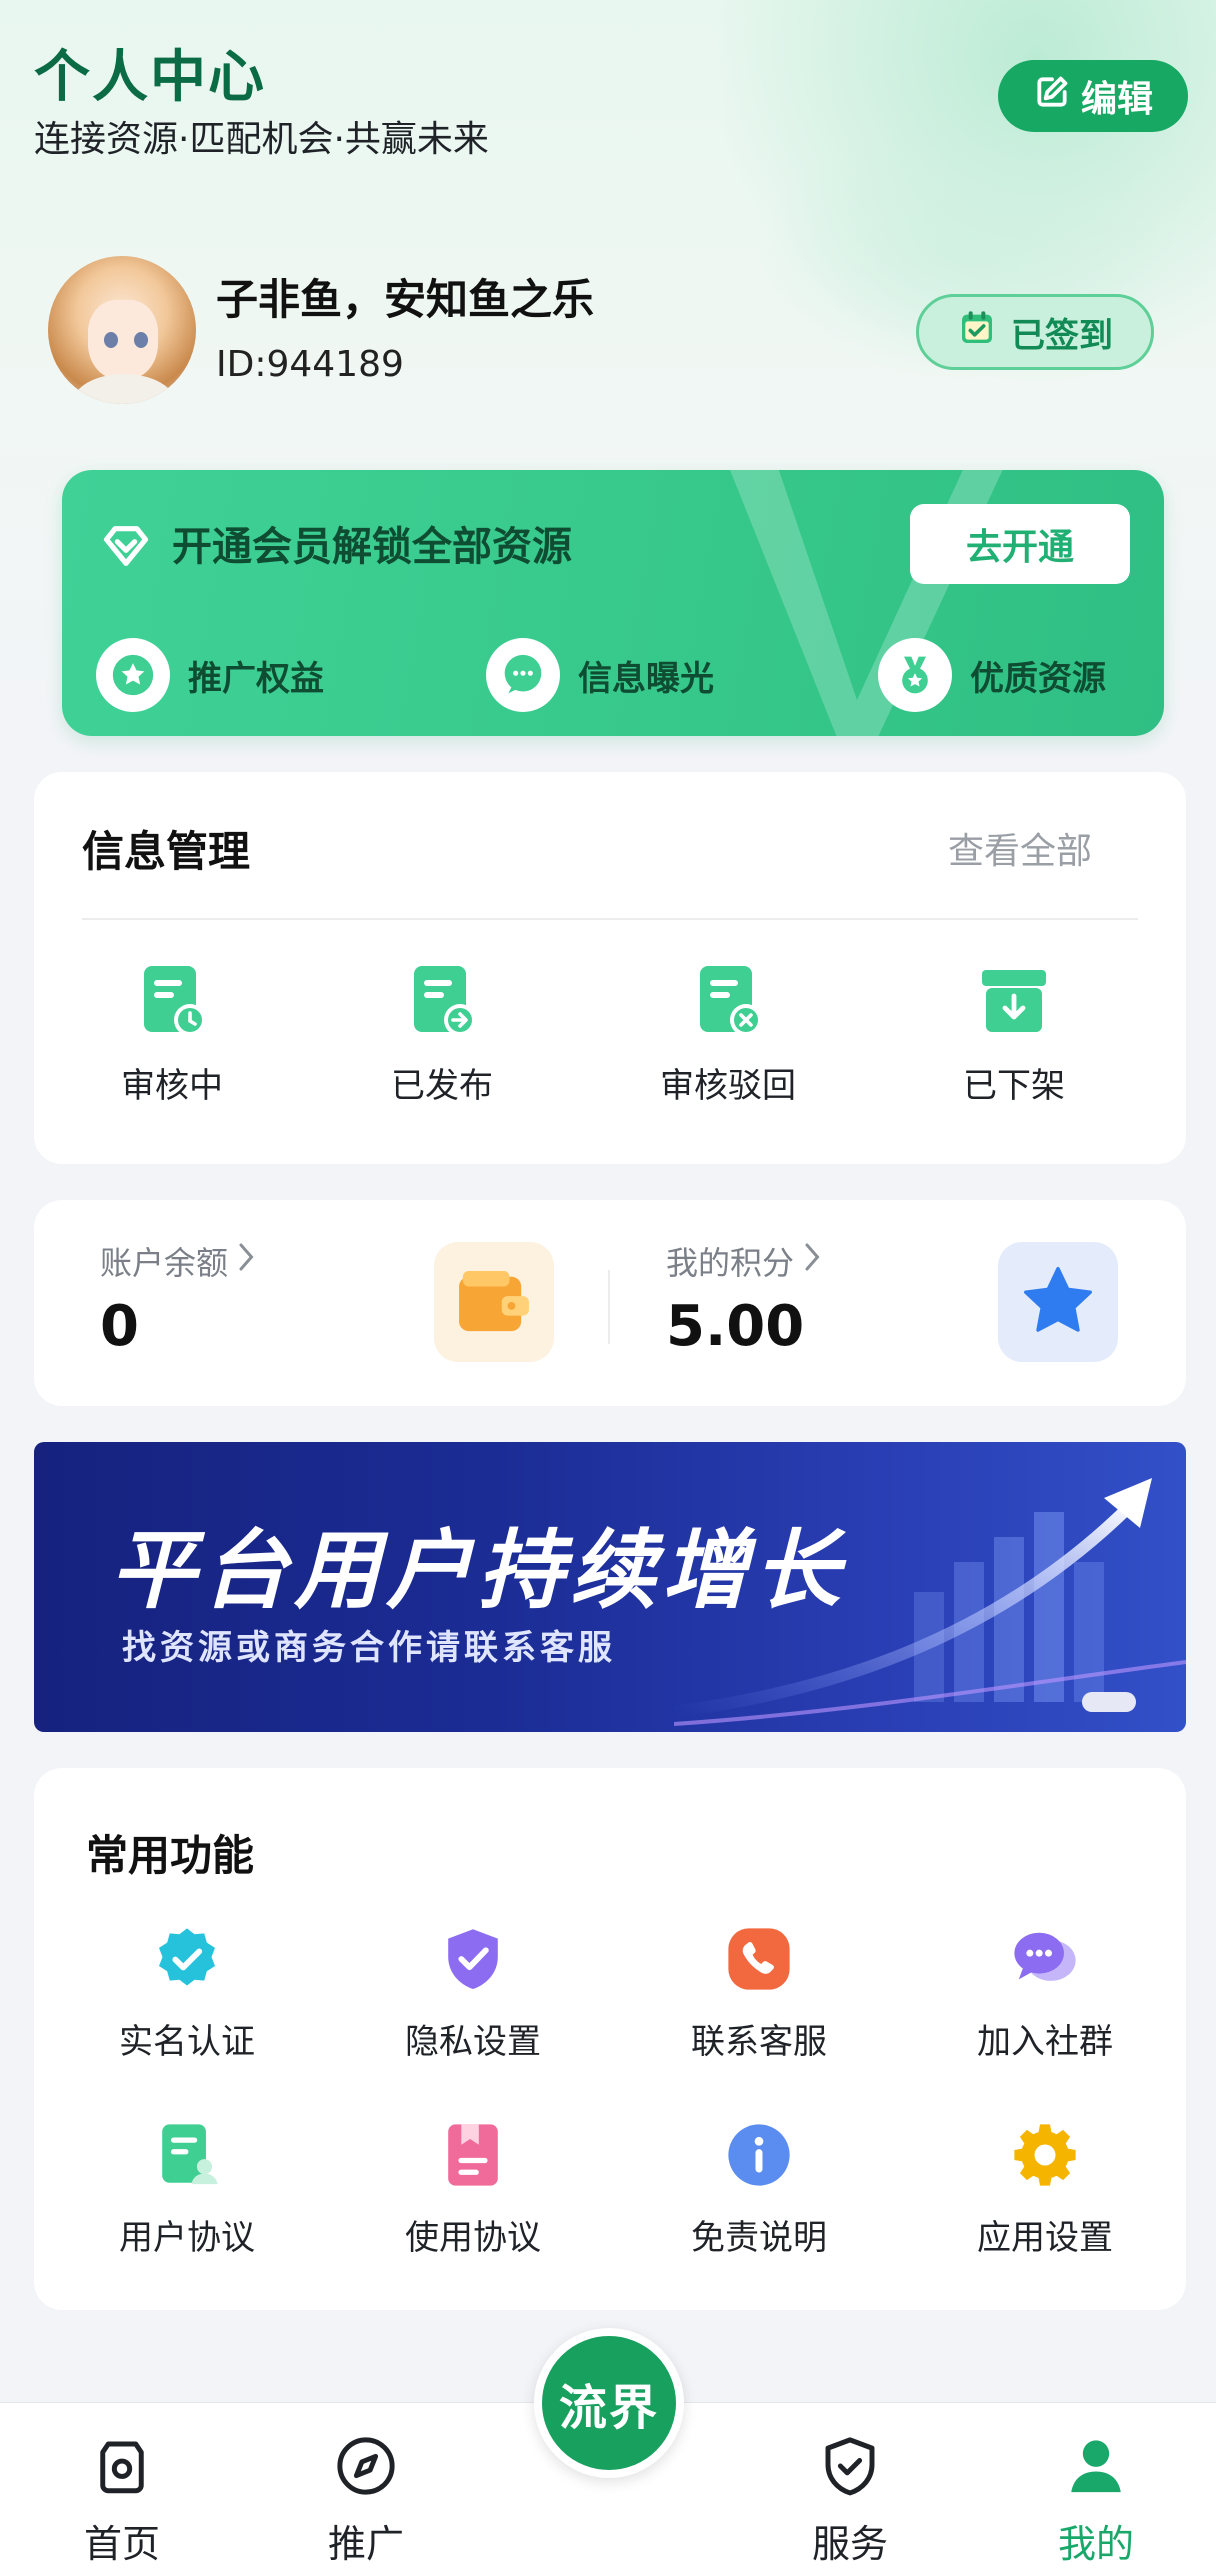  Describe the element at coordinates (613, 603) in the screenshot. I see `vip-card: 开通会员解锁全部资源 去开通 推广权益 信息曝光 优质资源` at that location.